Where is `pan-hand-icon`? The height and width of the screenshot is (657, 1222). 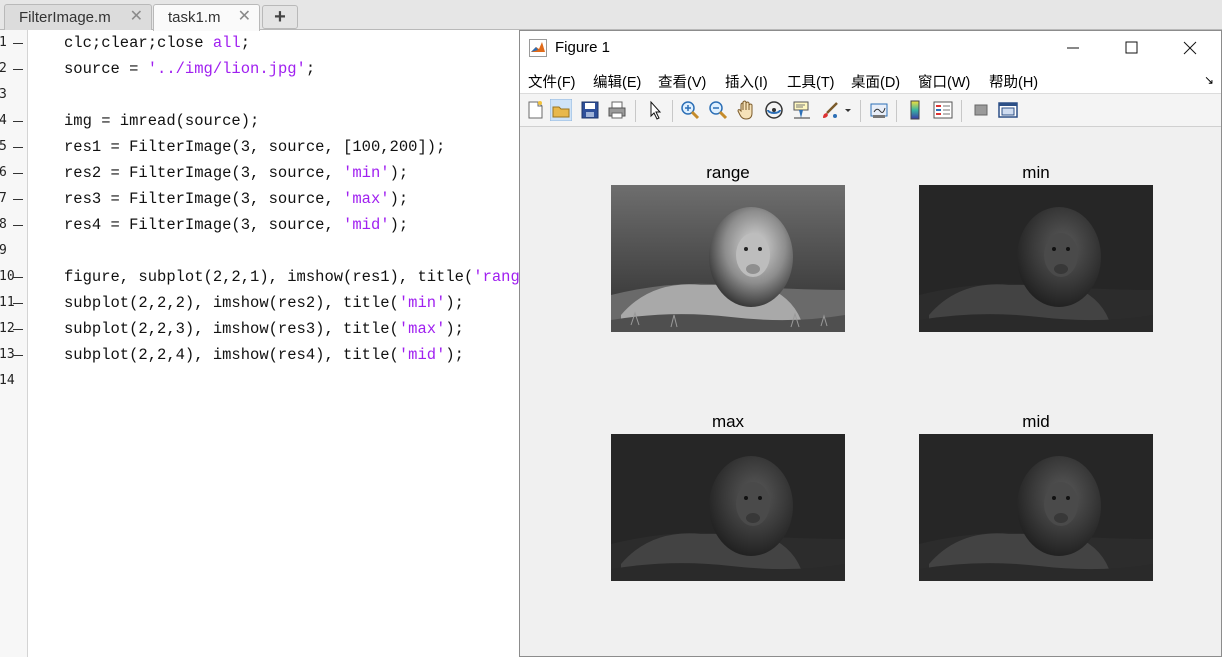 pan-hand-icon is located at coordinates (746, 110).